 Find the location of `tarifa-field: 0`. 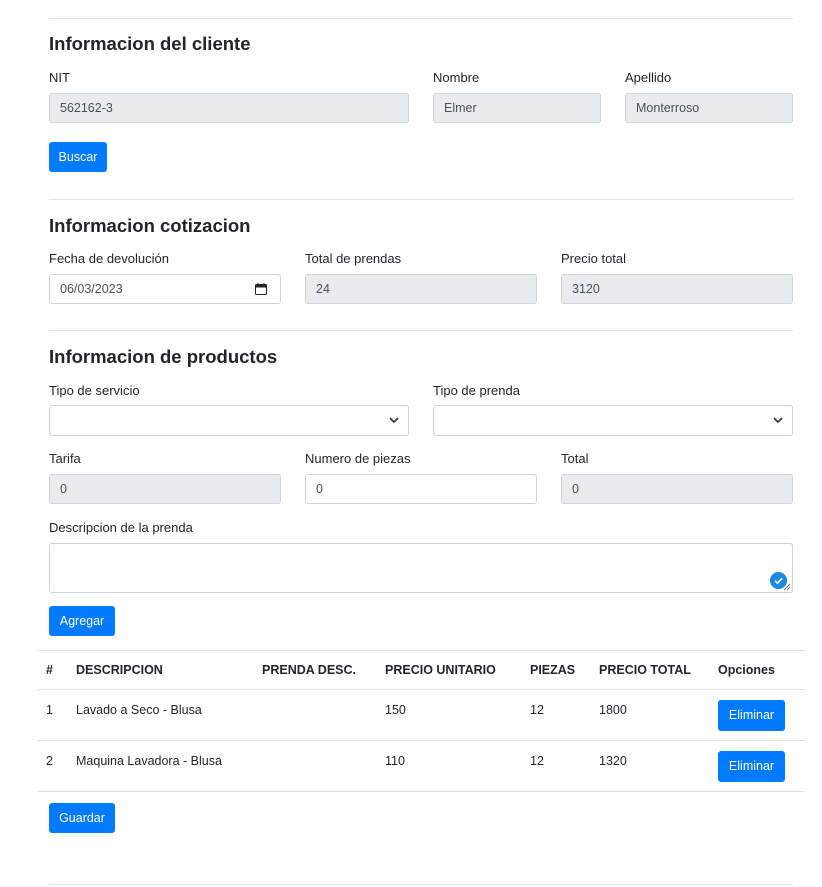

tarifa-field: 0 is located at coordinates (165, 489).